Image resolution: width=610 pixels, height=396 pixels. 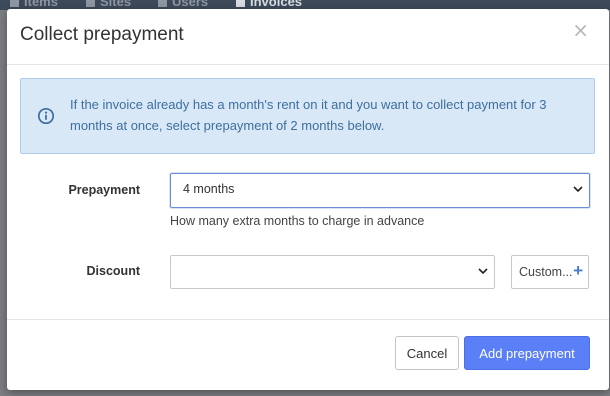 I want to click on prepayment-select: 4 months, so click(x=380, y=190).